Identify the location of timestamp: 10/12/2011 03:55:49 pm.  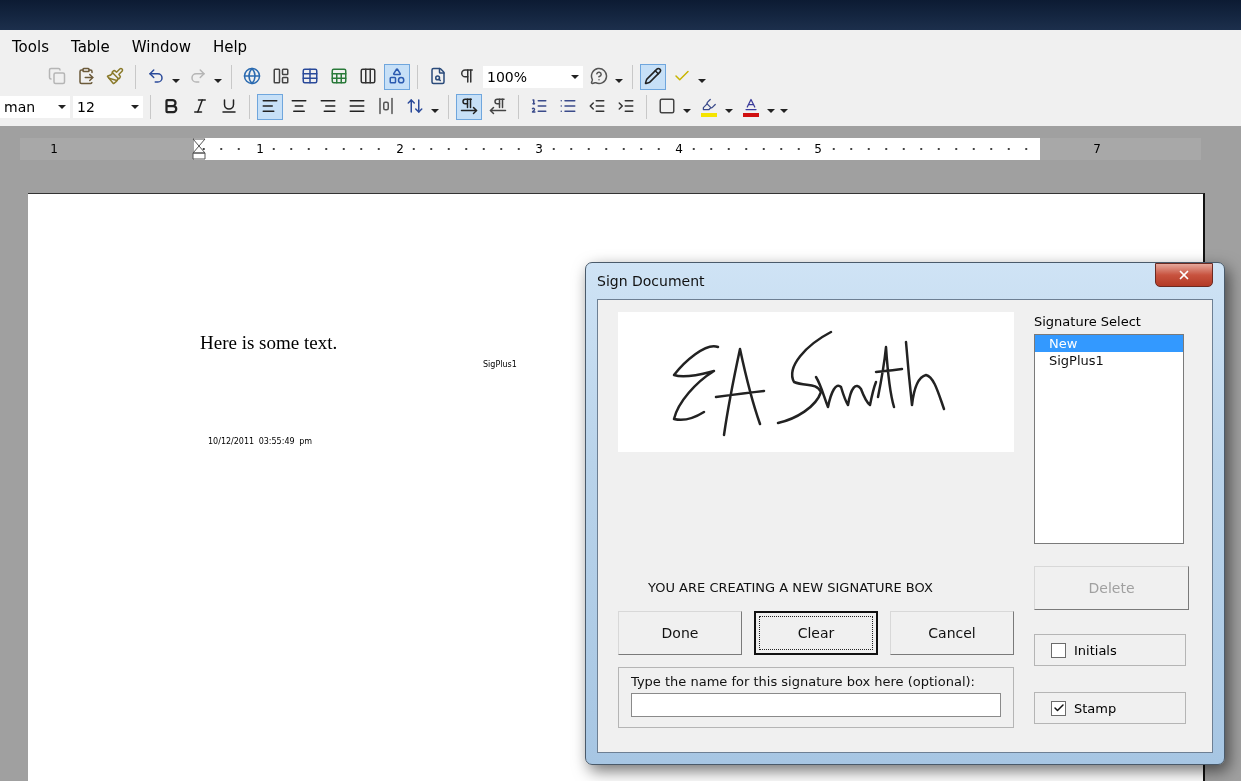
(260, 441).